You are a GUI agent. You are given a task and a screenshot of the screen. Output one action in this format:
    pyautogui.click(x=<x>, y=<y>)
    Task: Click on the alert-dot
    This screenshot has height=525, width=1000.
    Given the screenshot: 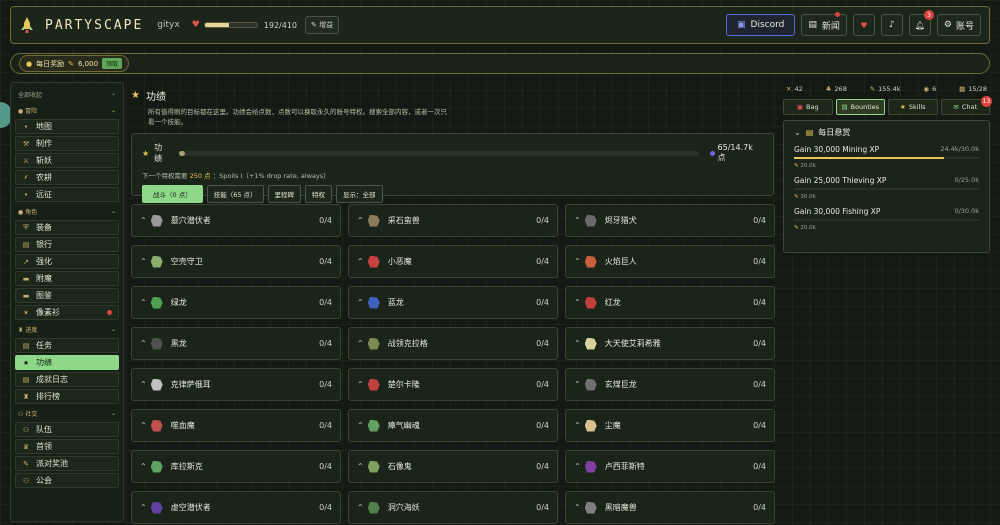 What is the action you would take?
    pyautogui.click(x=109, y=312)
    